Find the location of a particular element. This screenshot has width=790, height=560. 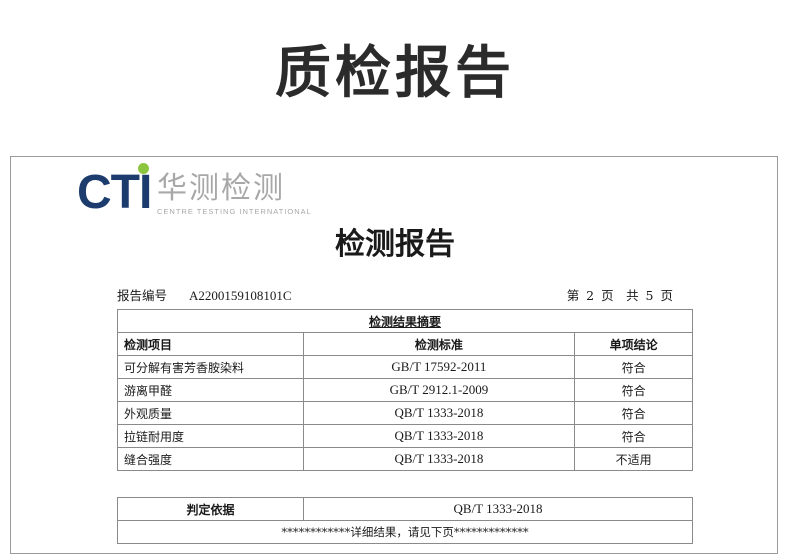

table-row: 游离甲醛 GB/T 2912.1-2009 符合 is located at coordinates (405, 390).